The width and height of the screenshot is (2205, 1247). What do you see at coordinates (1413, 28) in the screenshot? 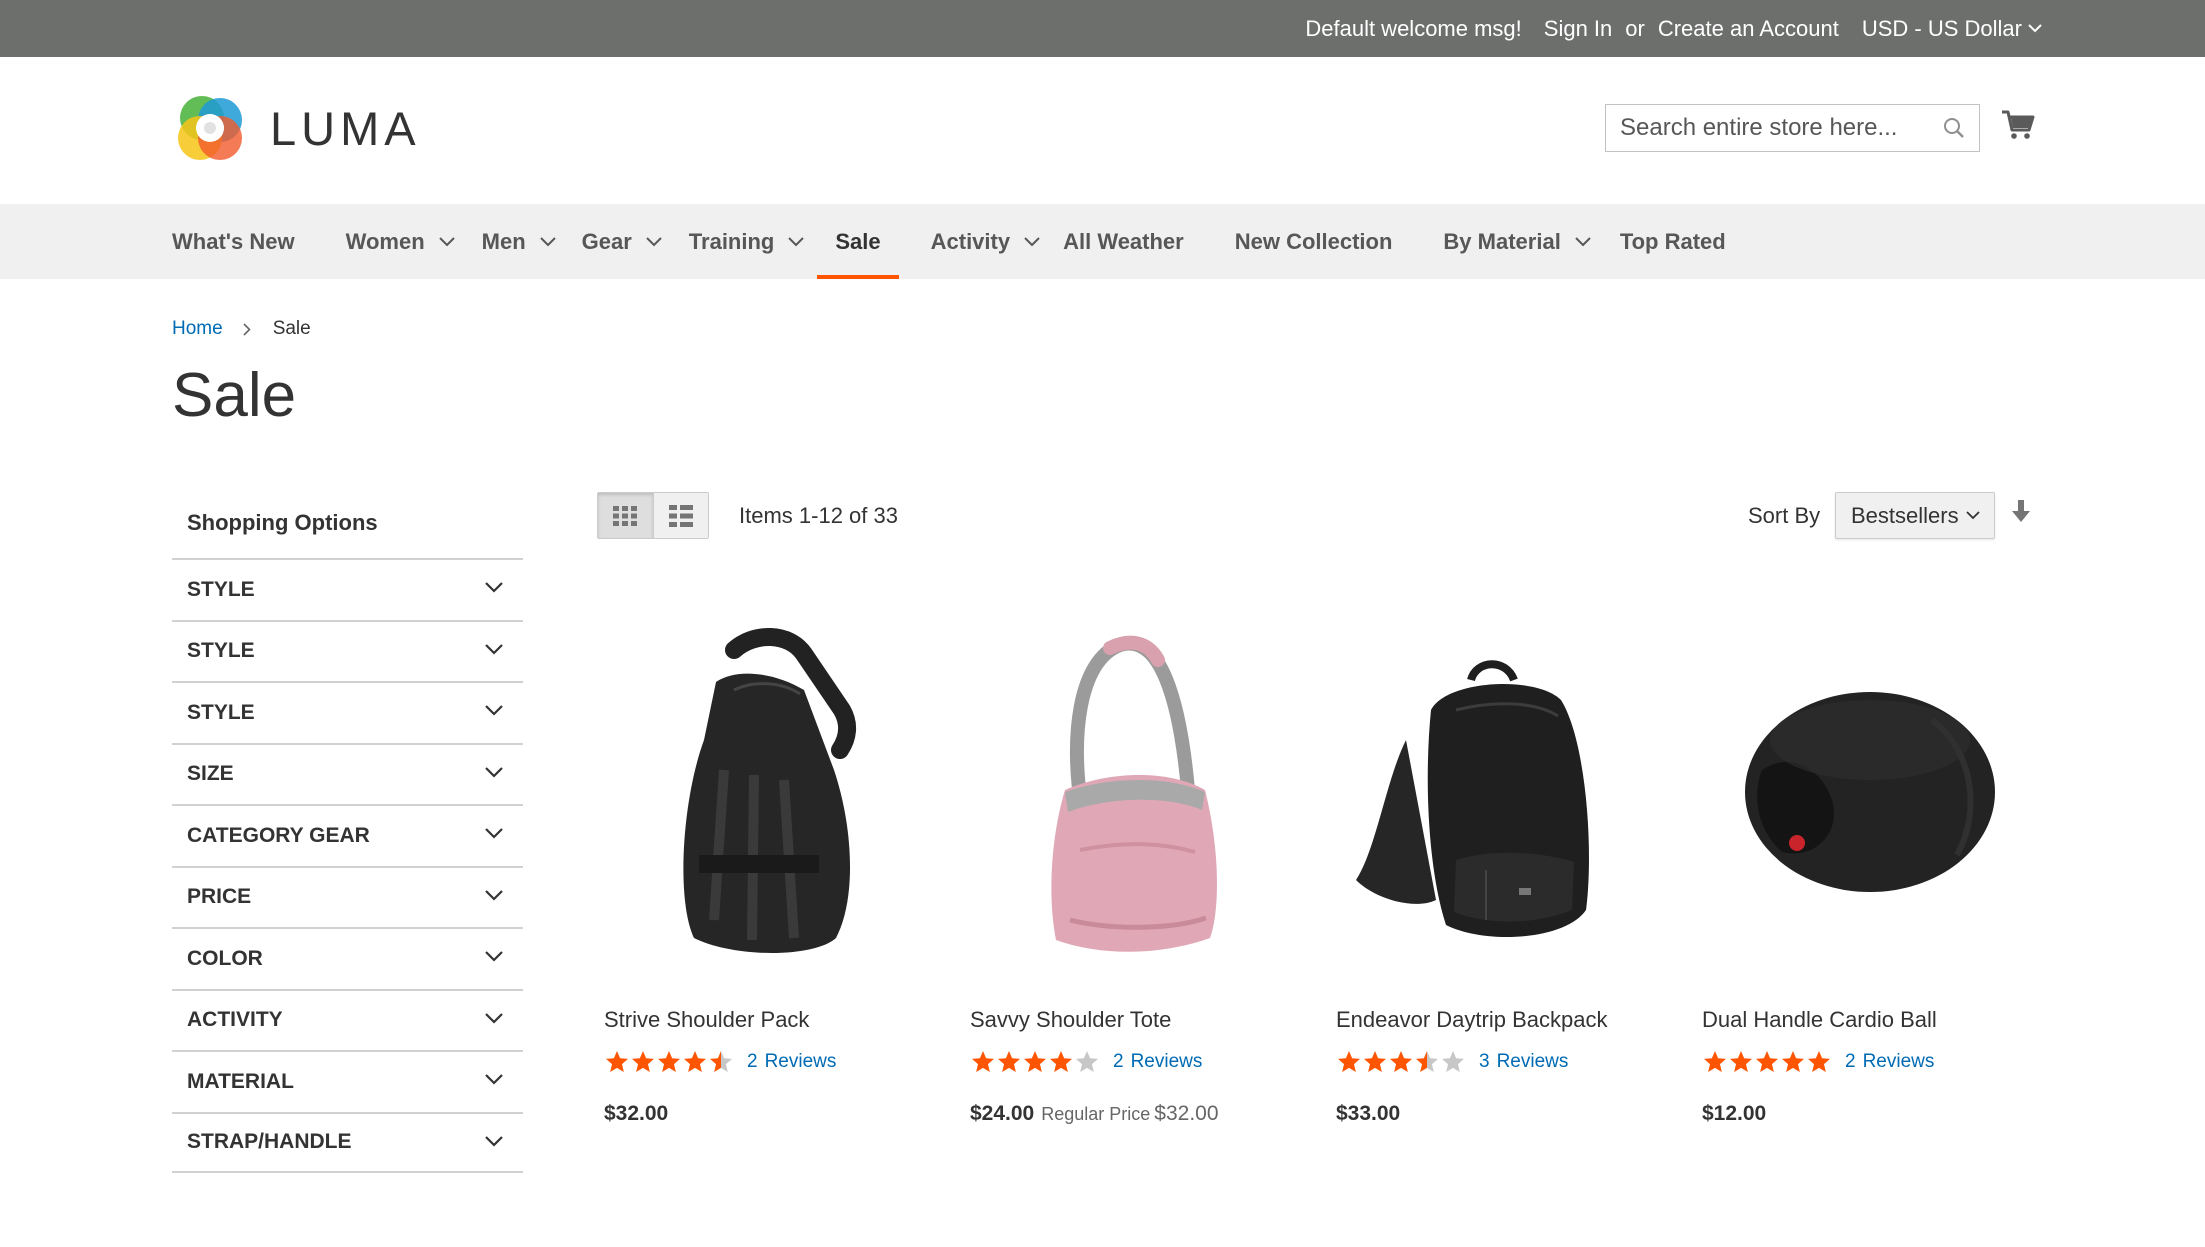
I see `welcome-message: Default welcome msg!` at bounding box center [1413, 28].